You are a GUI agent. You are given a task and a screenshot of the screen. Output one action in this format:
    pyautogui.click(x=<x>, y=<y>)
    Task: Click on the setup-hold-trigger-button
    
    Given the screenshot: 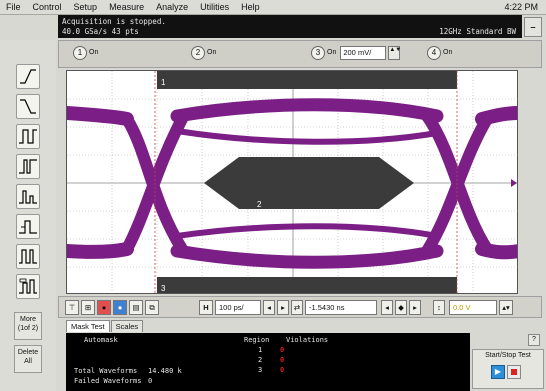 What is the action you would take?
    pyautogui.click(x=28, y=226)
    